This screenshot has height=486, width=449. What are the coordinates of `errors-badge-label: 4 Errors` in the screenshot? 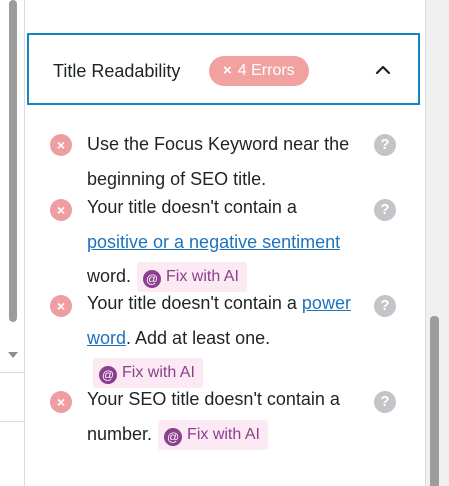 It's located at (266, 70).